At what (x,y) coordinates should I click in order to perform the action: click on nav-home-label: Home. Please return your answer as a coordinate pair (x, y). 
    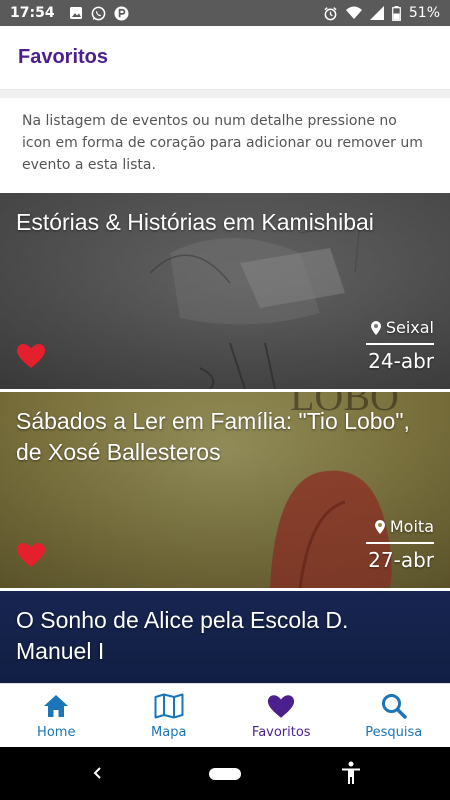
    Looking at the image, I should click on (56, 732).